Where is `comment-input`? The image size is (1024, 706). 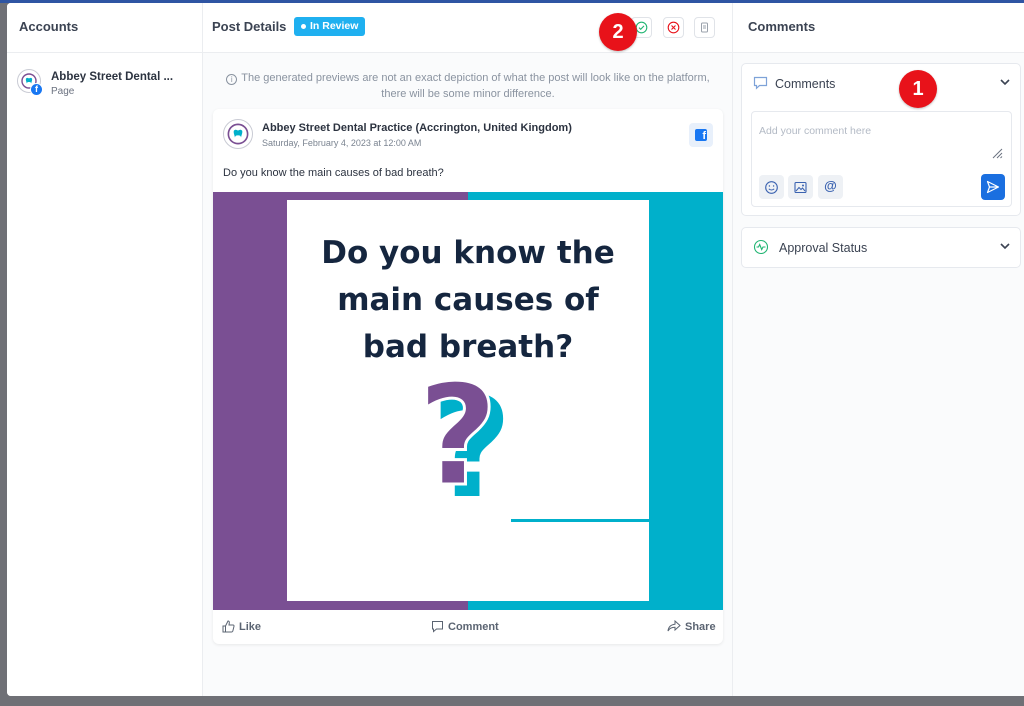 comment-input is located at coordinates (881, 140).